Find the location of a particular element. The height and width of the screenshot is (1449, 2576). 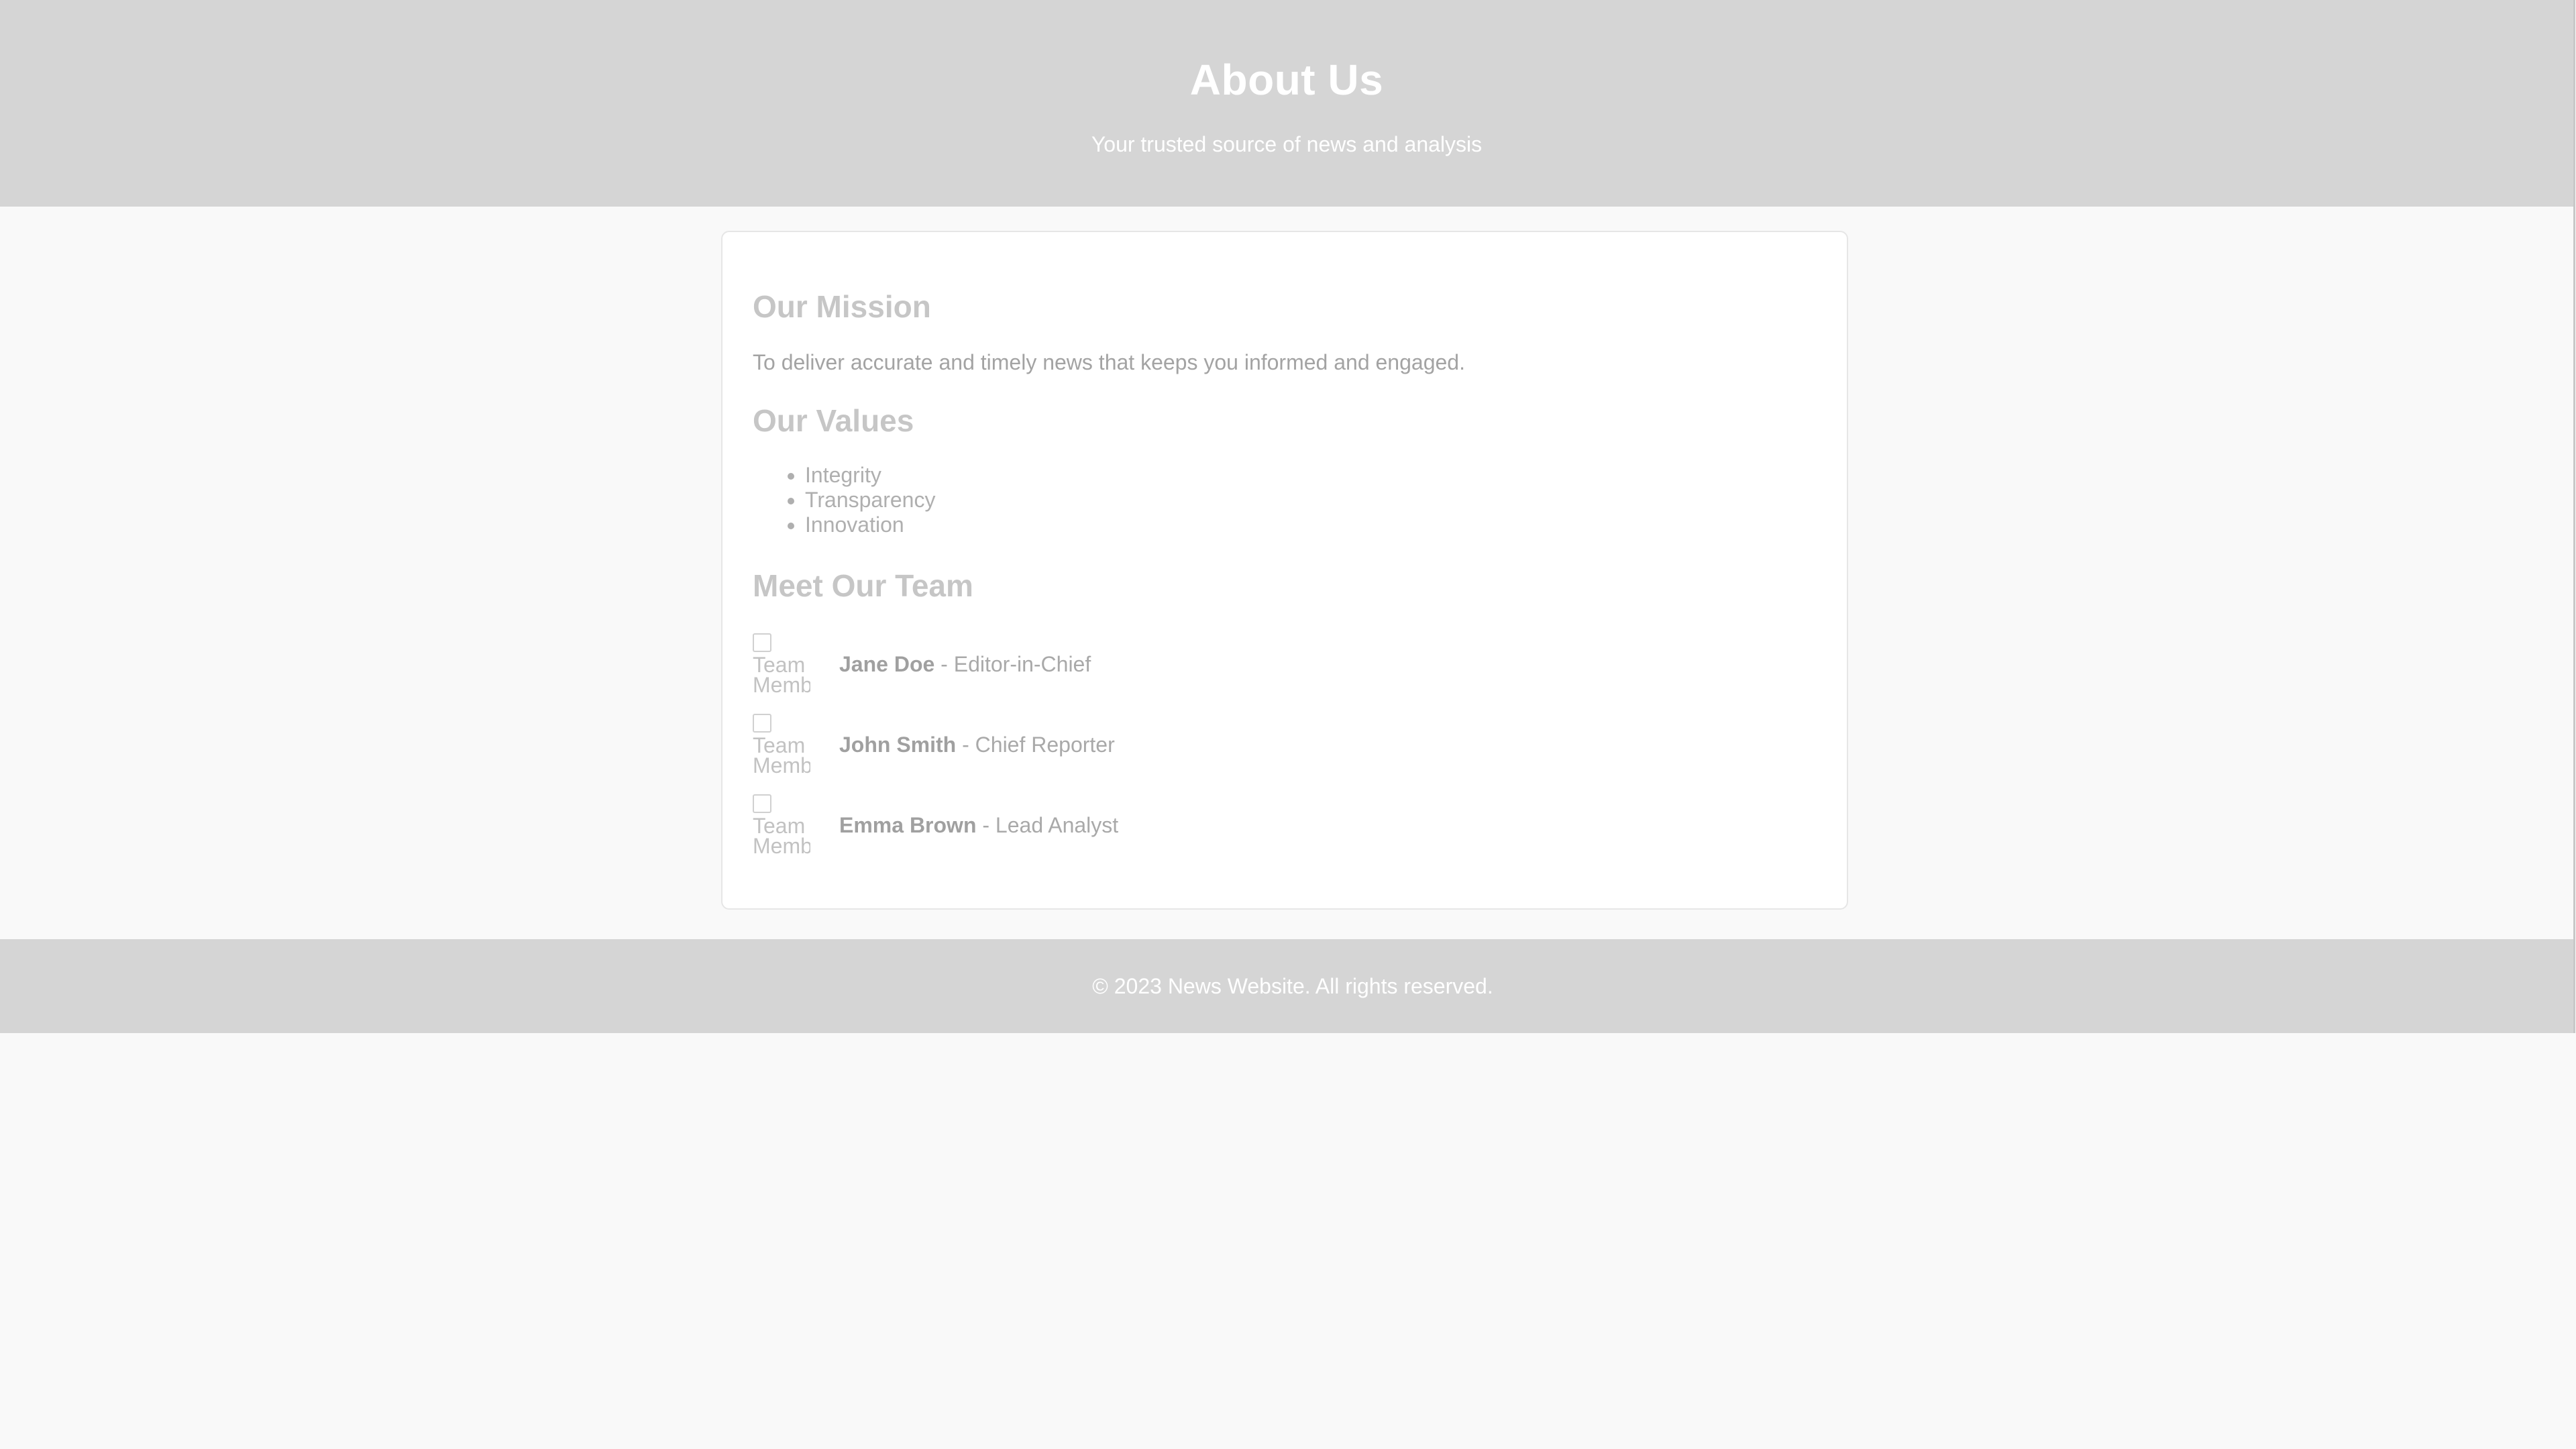

team-member: Team Member John Smith - Chief Reporter is located at coordinates (934, 744).